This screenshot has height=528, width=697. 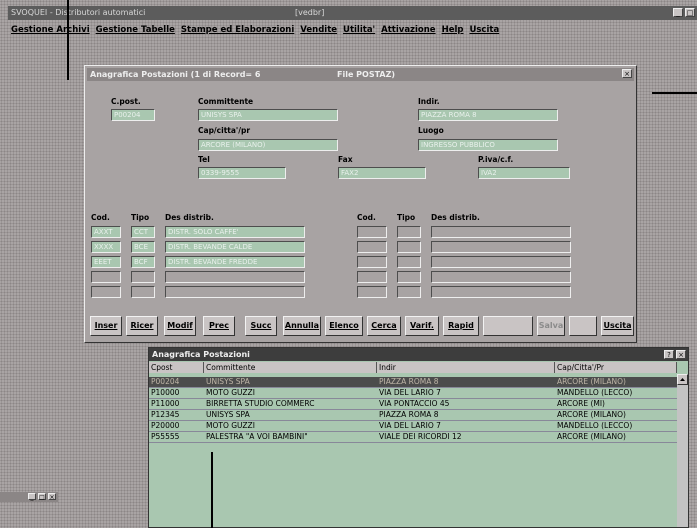 I want to click on help-button: ?, so click(x=669, y=354).